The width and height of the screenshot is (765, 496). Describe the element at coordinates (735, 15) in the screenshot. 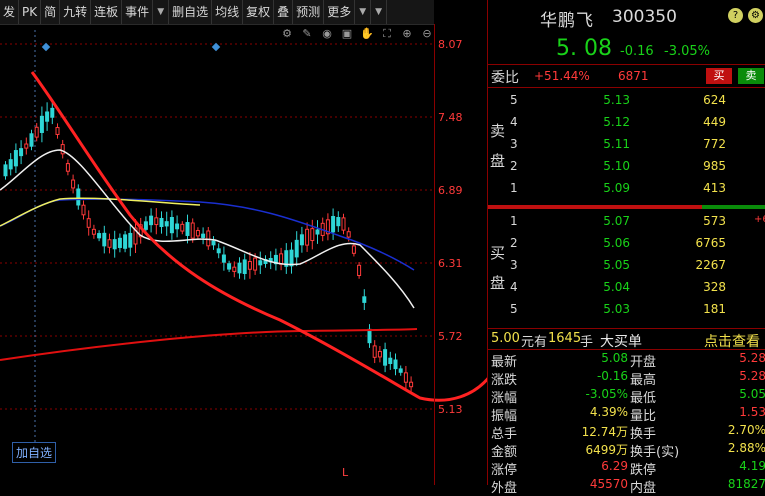

I see `help-icon: ?` at that location.